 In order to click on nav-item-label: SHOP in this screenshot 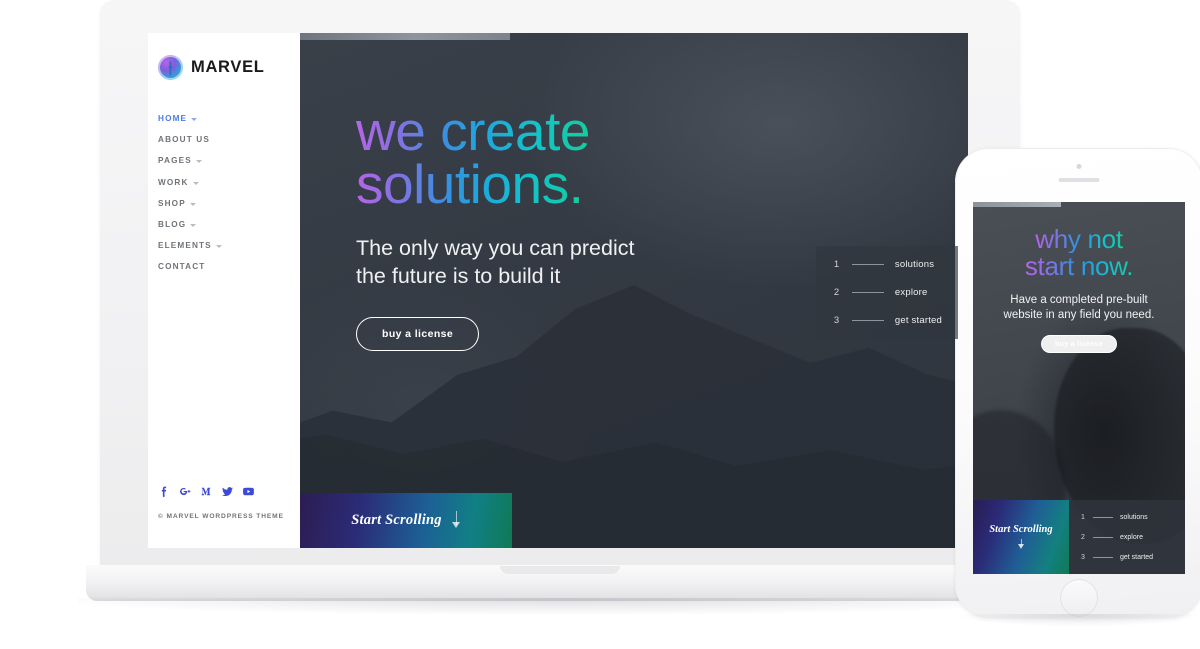, I will do `click(172, 203)`.